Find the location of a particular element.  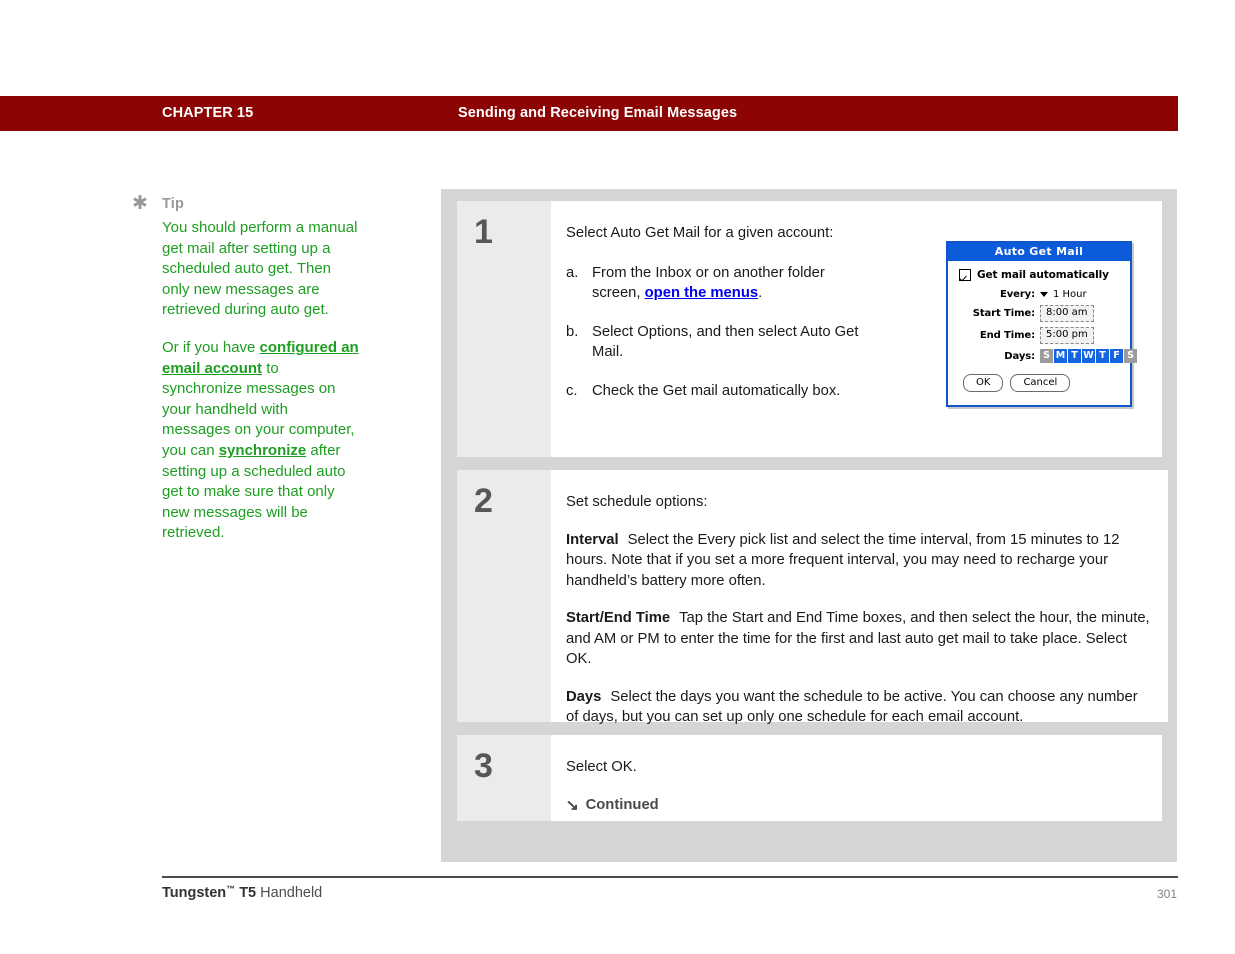

days-selector: S M T W T F S is located at coordinates (1088, 356).